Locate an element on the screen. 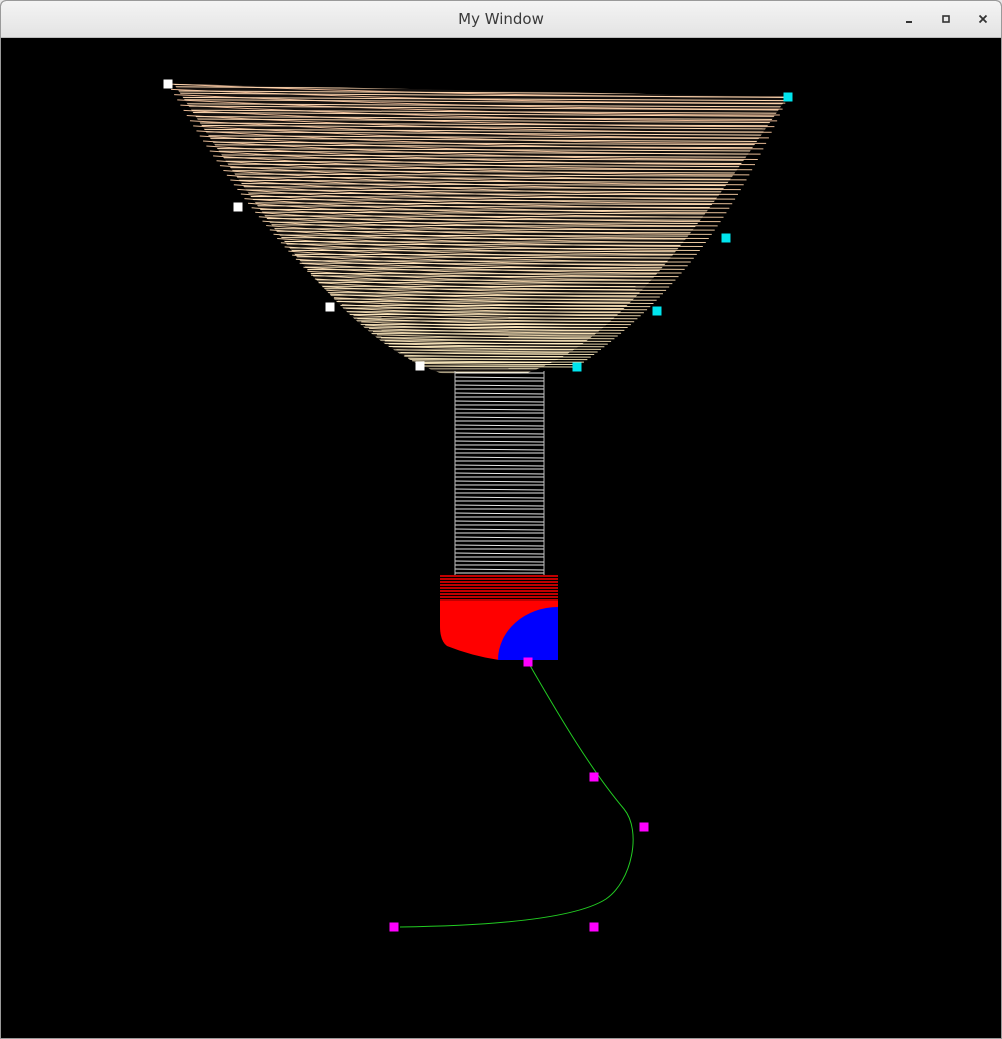 The width and height of the screenshot is (1002, 1039). window-title: My Window is located at coordinates (501, 19).